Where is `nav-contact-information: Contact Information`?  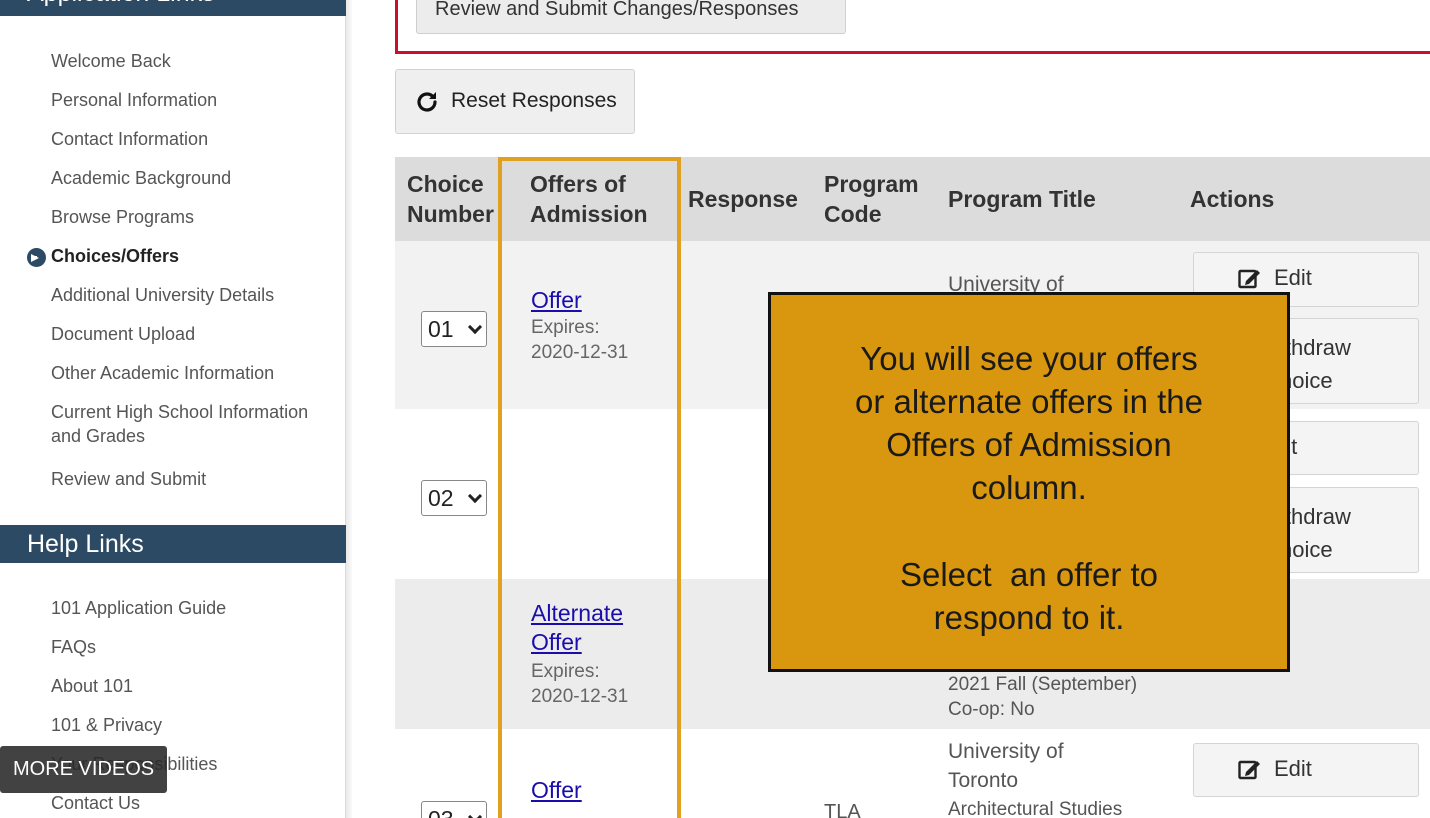
nav-contact-information: Contact Information is located at coordinates (196, 139).